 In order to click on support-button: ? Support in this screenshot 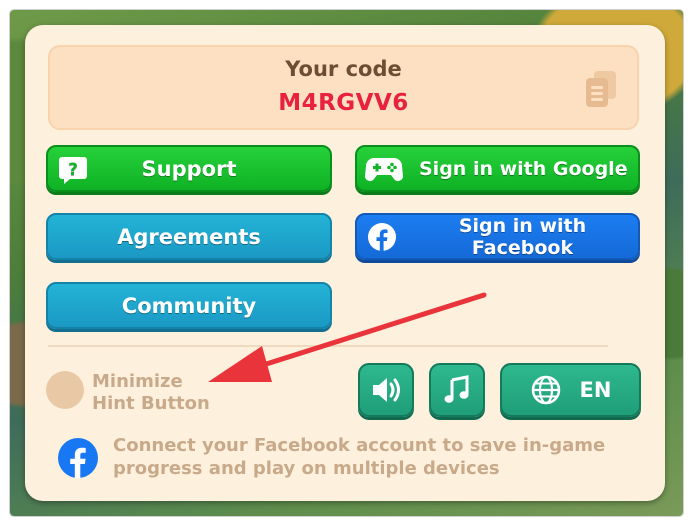, I will do `click(189, 168)`.